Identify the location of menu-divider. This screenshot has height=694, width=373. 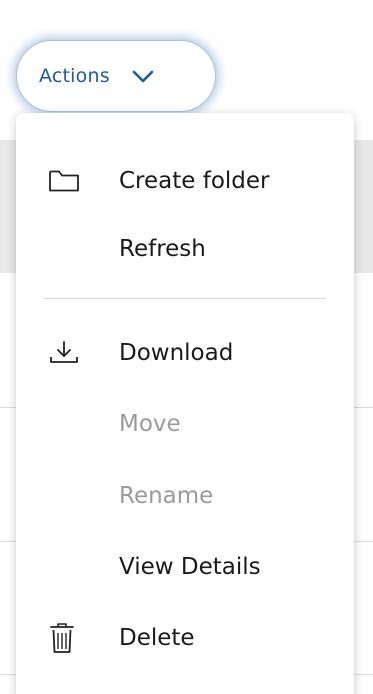
(185, 298).